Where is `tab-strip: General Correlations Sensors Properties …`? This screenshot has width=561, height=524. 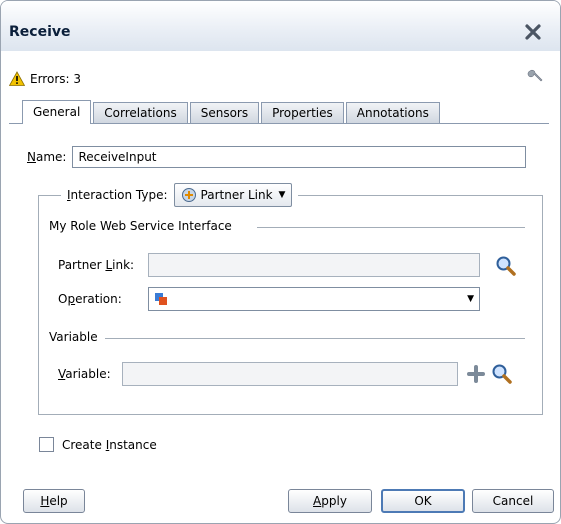 tab-strip: General Correlations Sensors Properties … is located at coordinates (232, 112).